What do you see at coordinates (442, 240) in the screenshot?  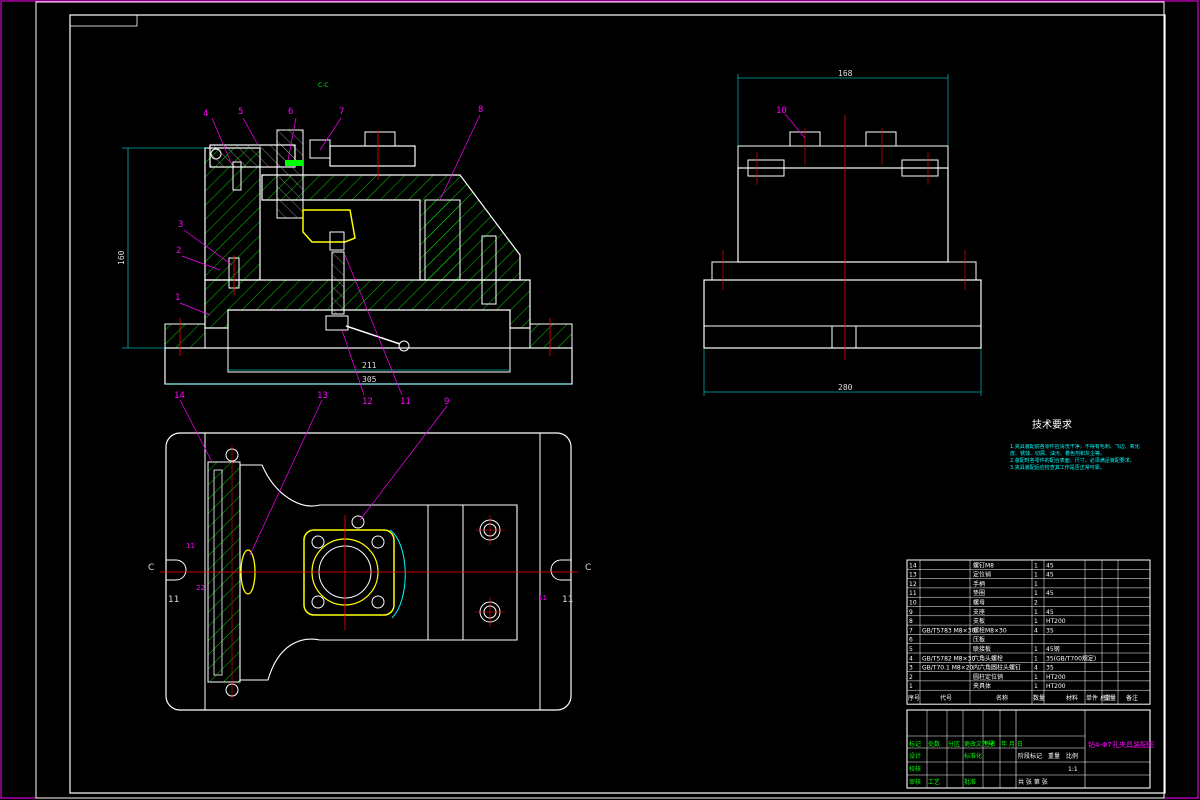 I see `support-rib` at bounding box center [442, 240].